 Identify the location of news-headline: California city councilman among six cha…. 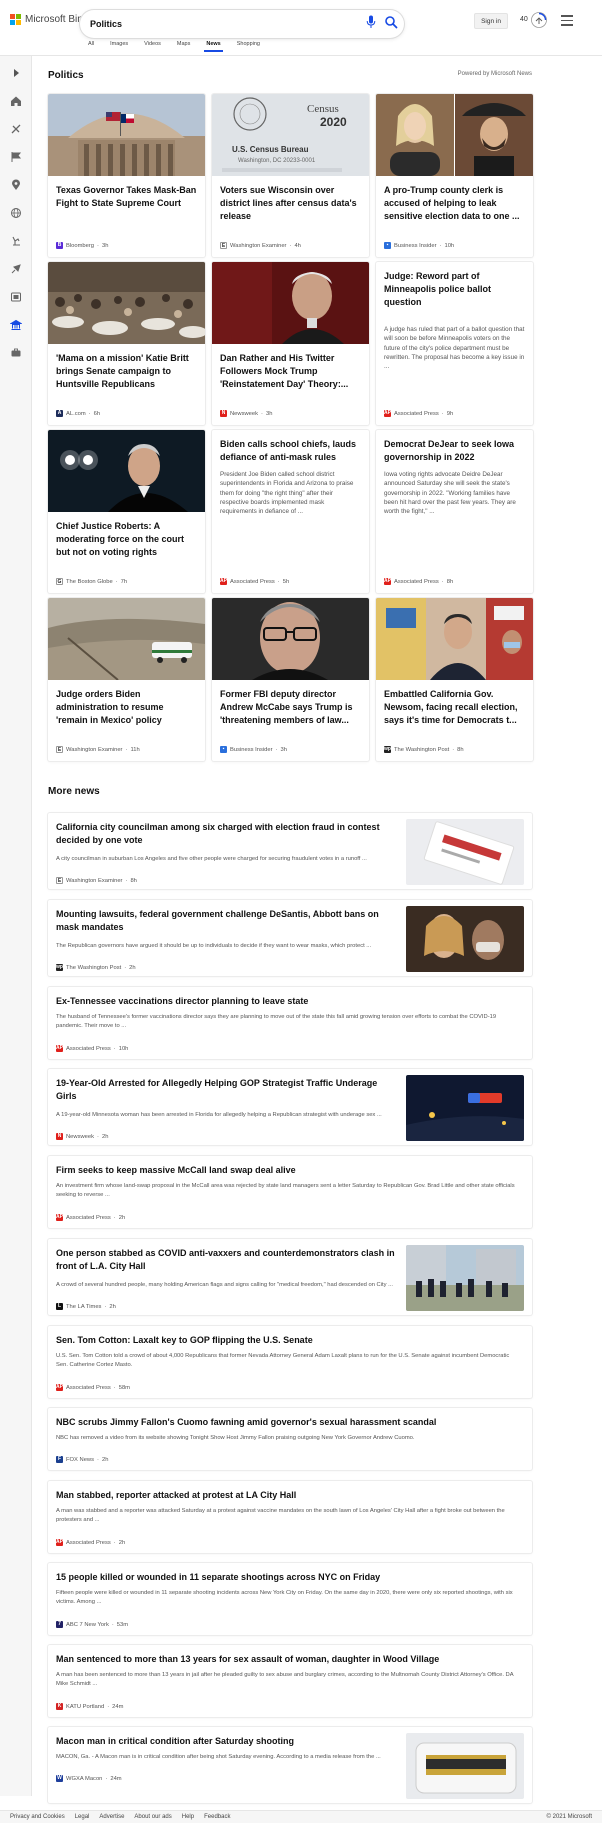
(226, 834).